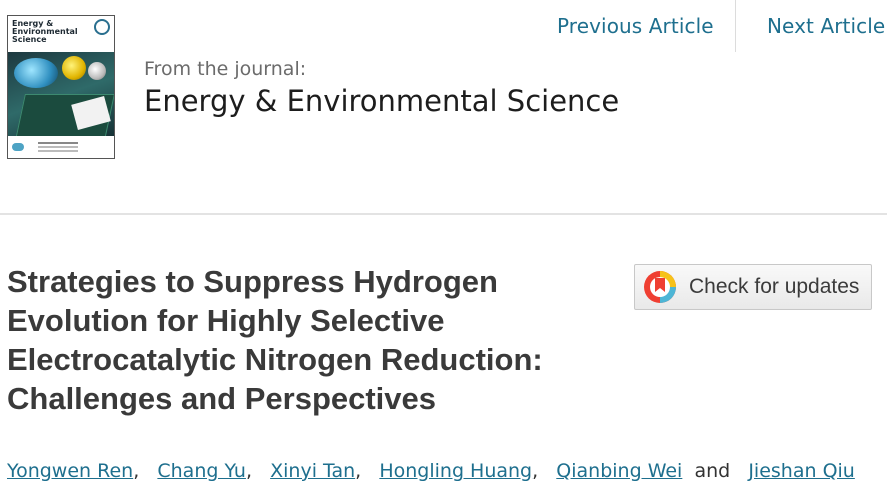  I want to click on next-article-link: Next Article, so click(826, 26).